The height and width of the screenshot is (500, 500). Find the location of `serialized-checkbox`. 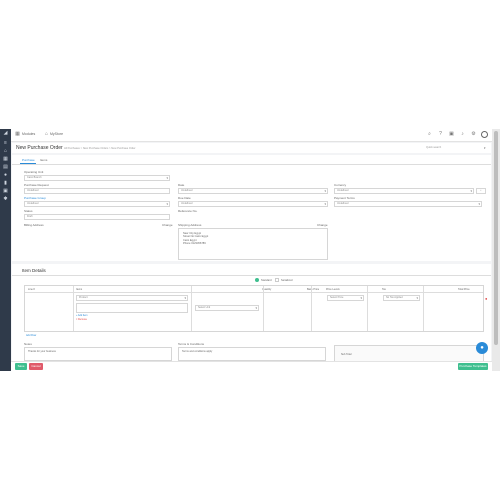

serialized-checkbox is located at coordinates (277, 280).